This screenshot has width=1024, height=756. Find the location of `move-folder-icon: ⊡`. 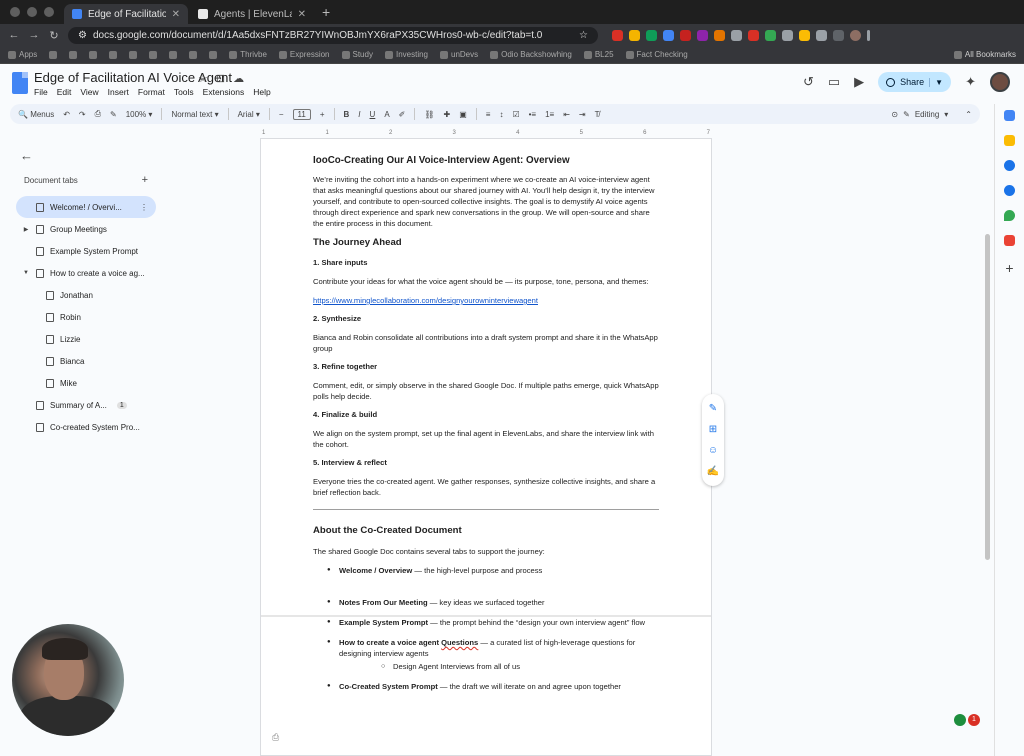

move-folder-icon: ⊡ is located at coordinates (220, 78).